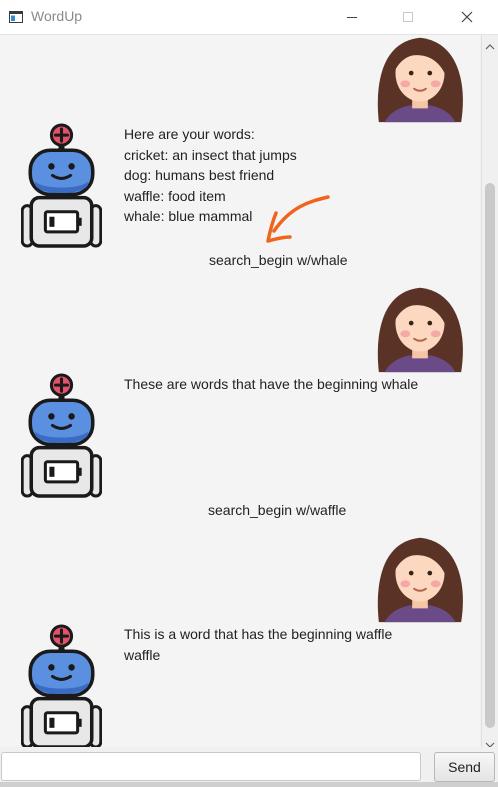  What do you see at coordinates (352, 17) in the screenshot?
I see `minimize-button` at bounding box center [352, 17].